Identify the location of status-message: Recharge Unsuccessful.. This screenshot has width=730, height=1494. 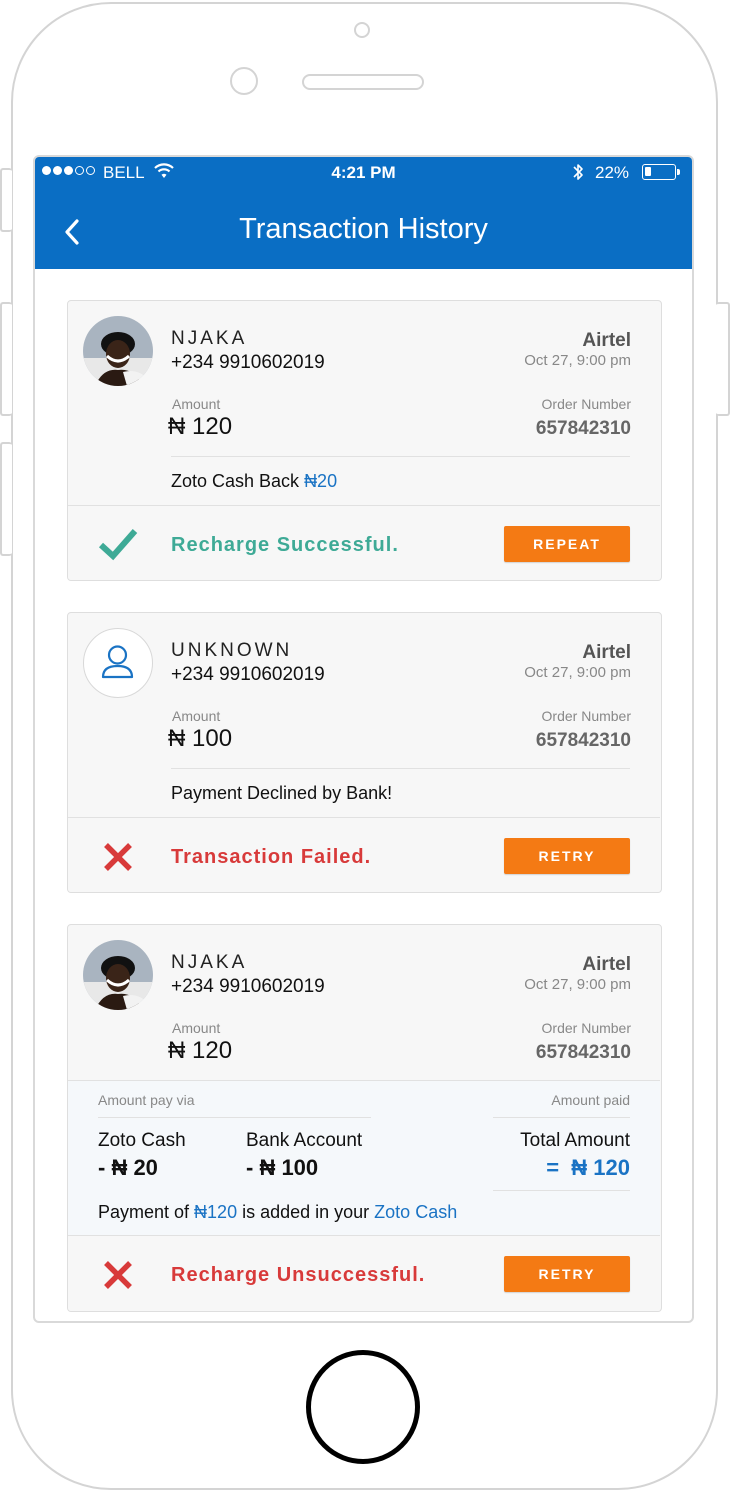
(298, 1275).